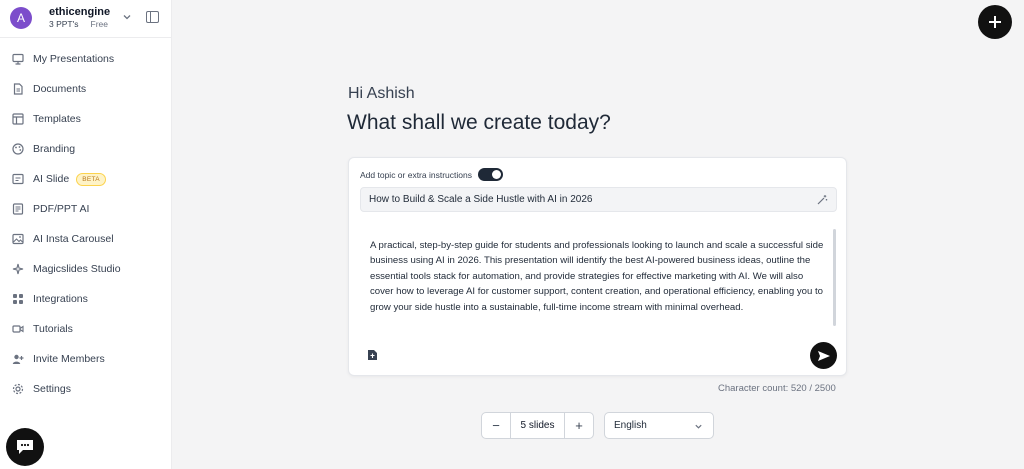  What do you see at coordinates (73, 239) in the screenshot?
I see `sidebar-item-label: AI Insta Carousel` at bounding box center [73, 239].